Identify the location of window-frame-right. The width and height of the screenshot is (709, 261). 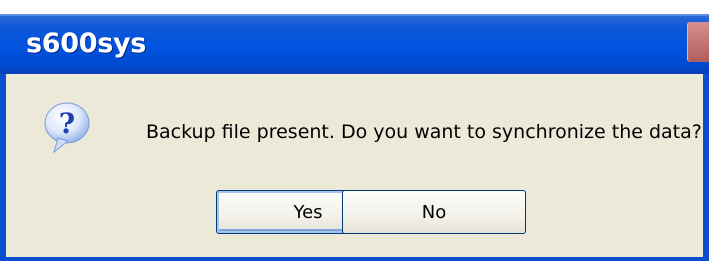
(706, 167).